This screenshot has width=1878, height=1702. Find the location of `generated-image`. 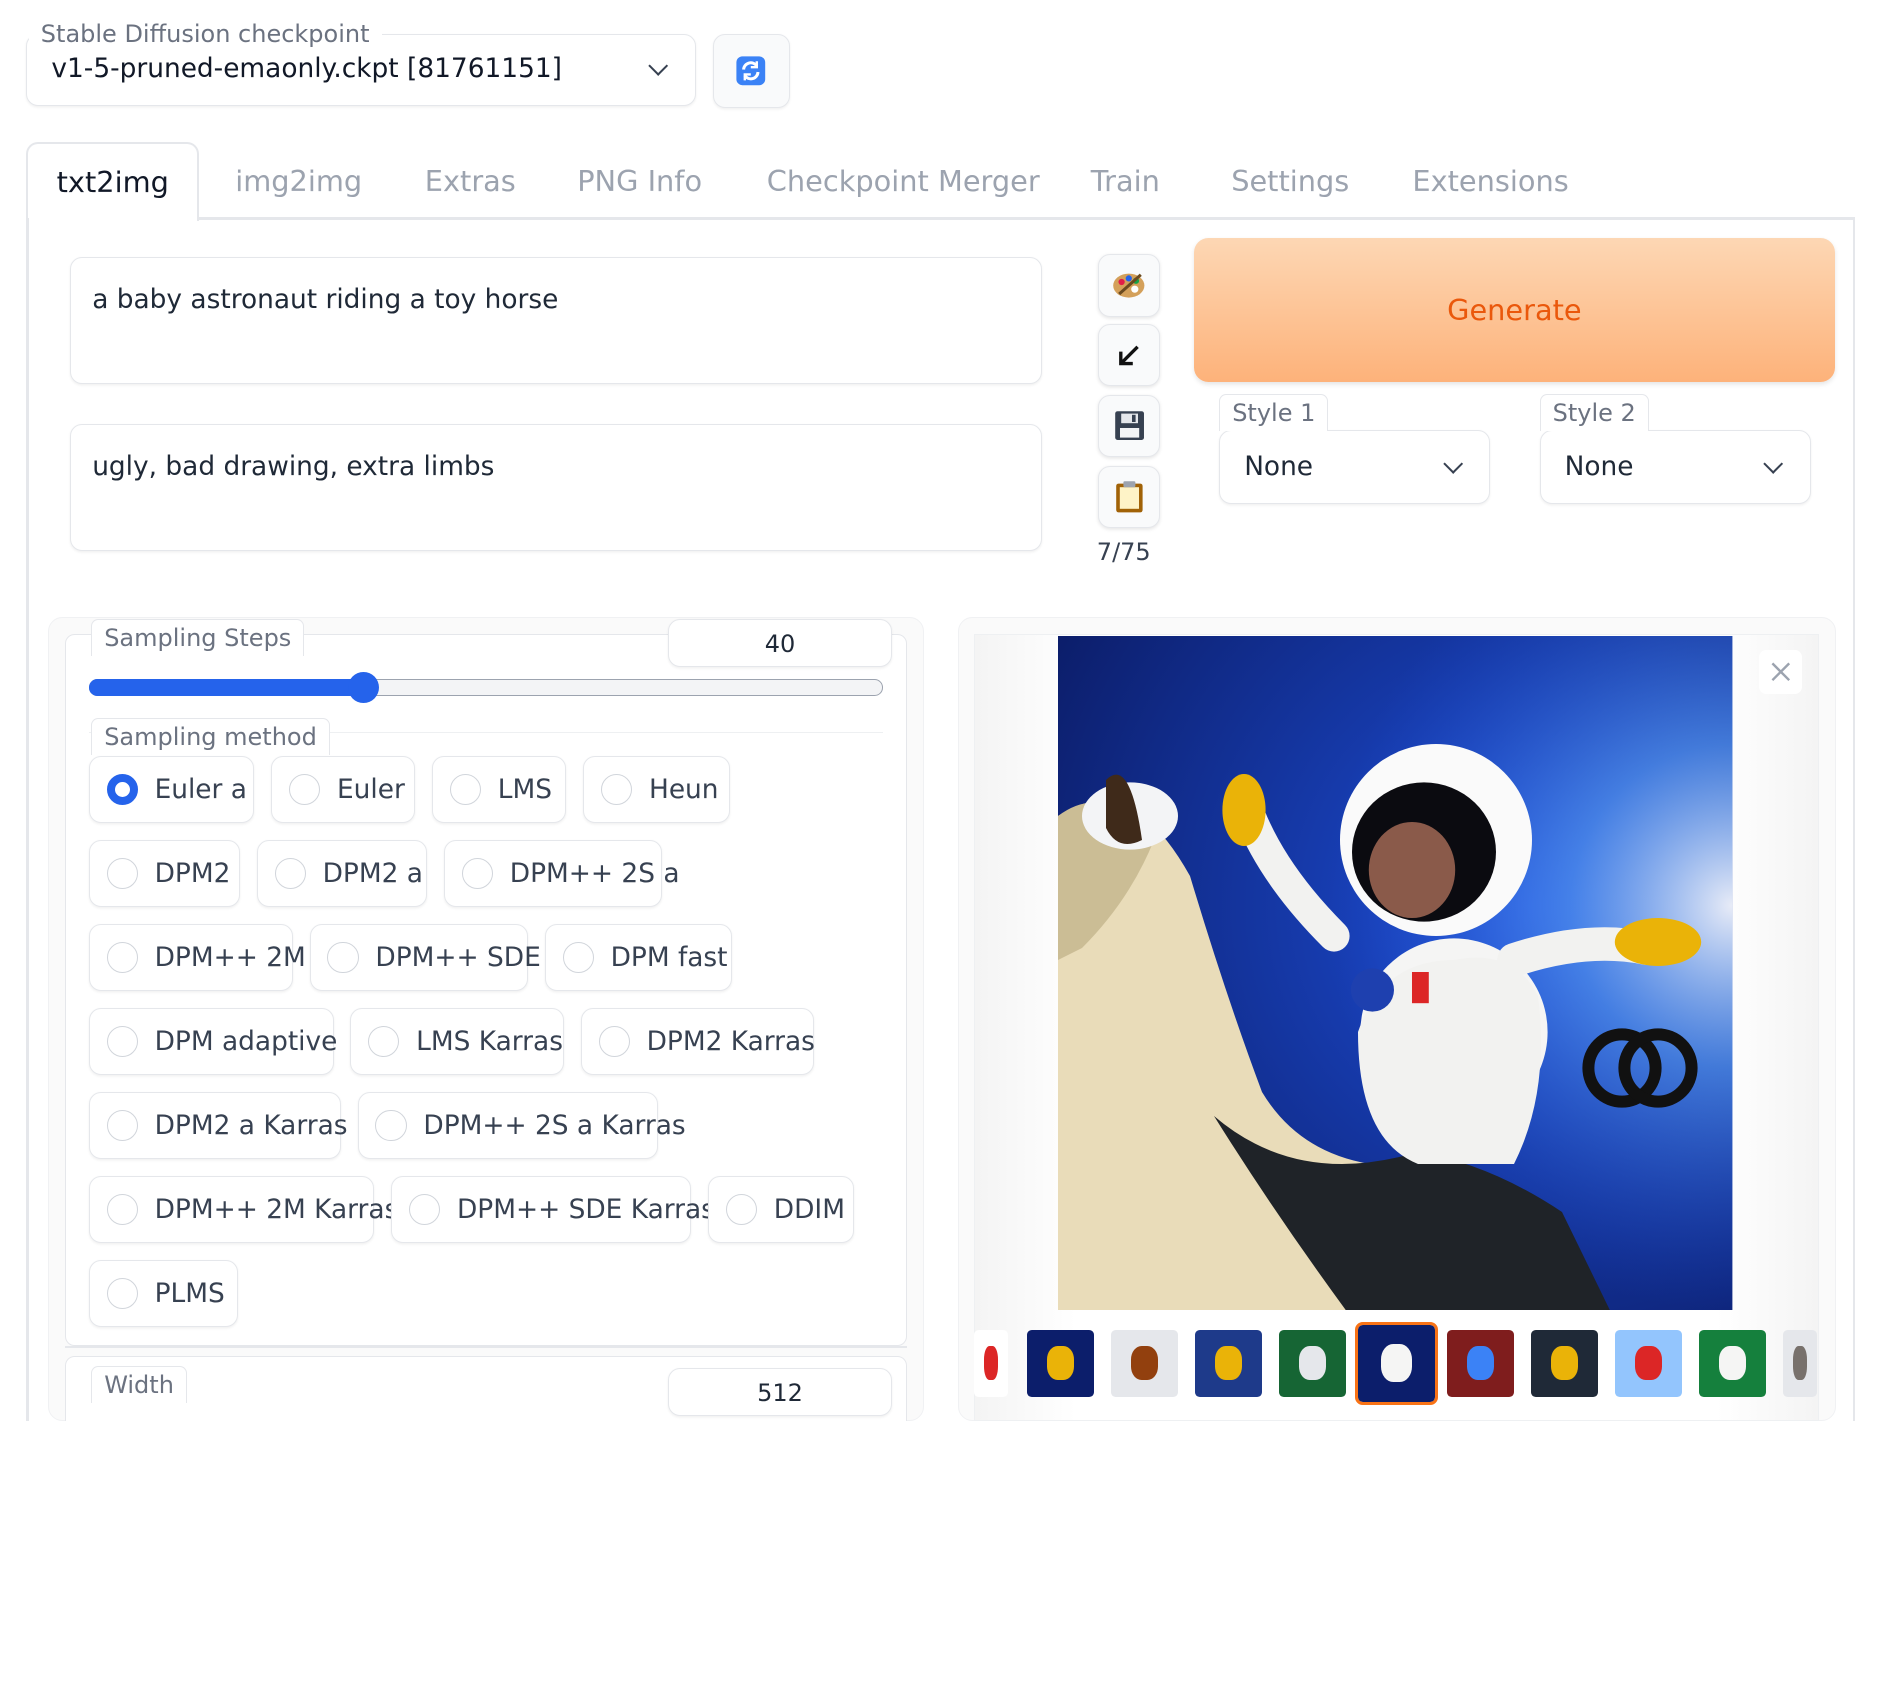

generated-image is located at coordinates (1395, 973).